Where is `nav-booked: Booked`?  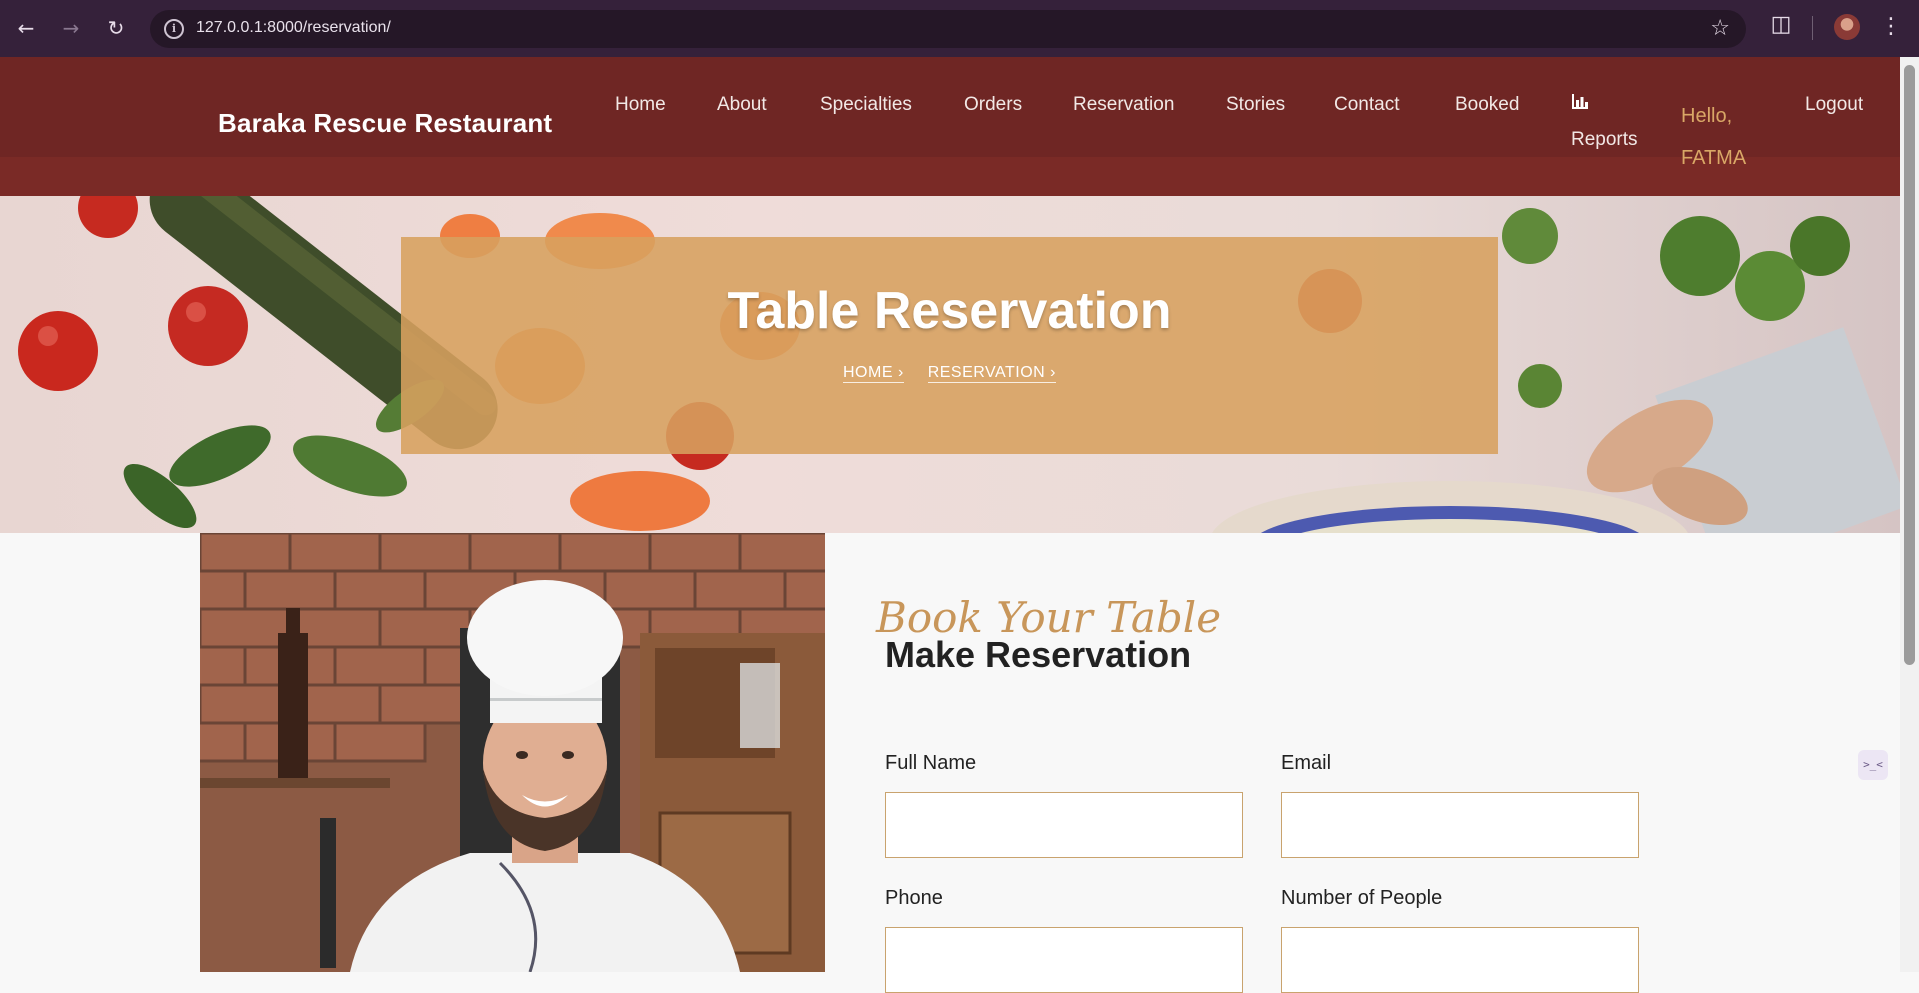
nav-booked: Booked is located at coordinates (1487, 105).